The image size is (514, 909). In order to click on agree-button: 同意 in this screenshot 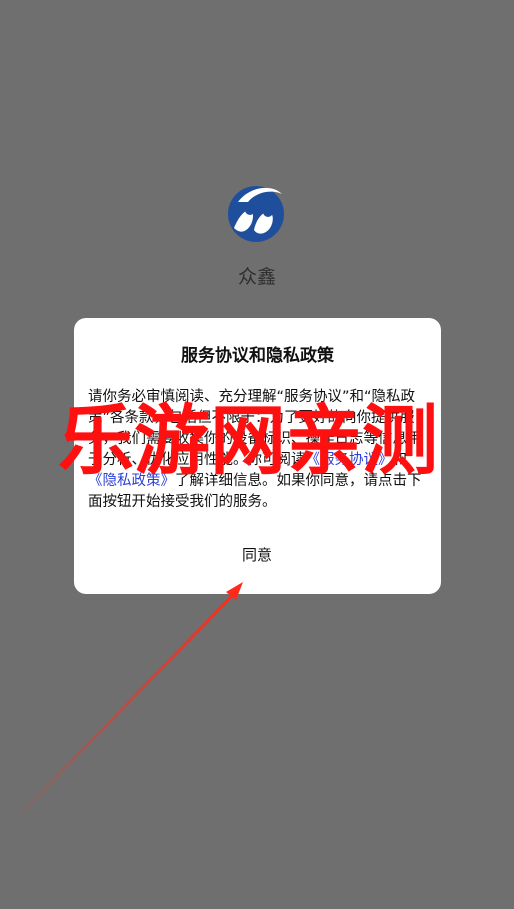, I will do `click(257, 555)`.